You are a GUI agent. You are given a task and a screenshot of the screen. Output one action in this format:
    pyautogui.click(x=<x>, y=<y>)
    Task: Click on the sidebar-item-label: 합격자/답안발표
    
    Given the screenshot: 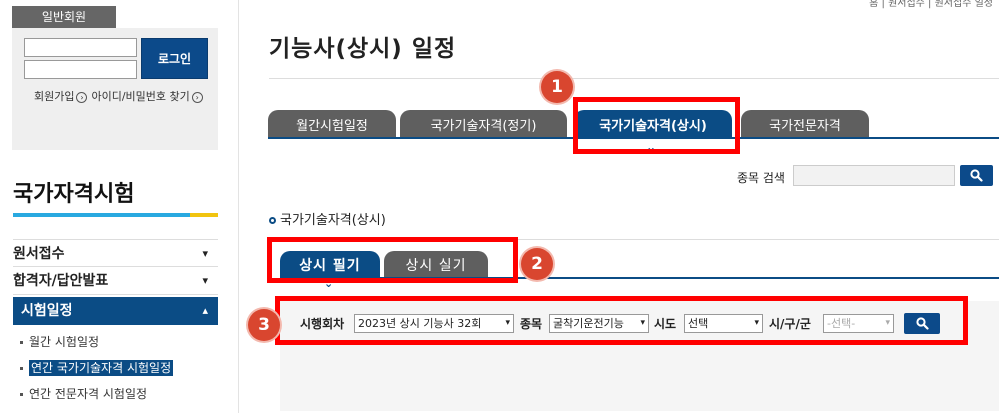 What is the action you would take?
    pyautogui.click(x=61, y=281)
    